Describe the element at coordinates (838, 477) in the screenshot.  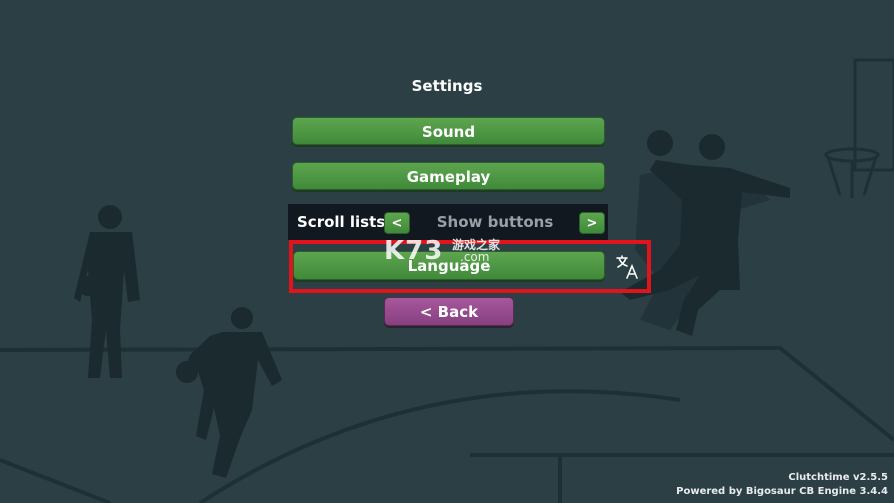
I see `version-text: Clutchtime v2.5.5` at that location.